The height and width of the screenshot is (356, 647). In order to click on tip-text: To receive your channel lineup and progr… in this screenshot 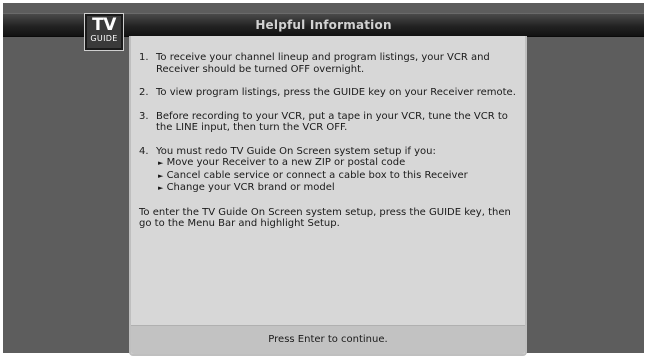, I will do `click(323, 63)`.